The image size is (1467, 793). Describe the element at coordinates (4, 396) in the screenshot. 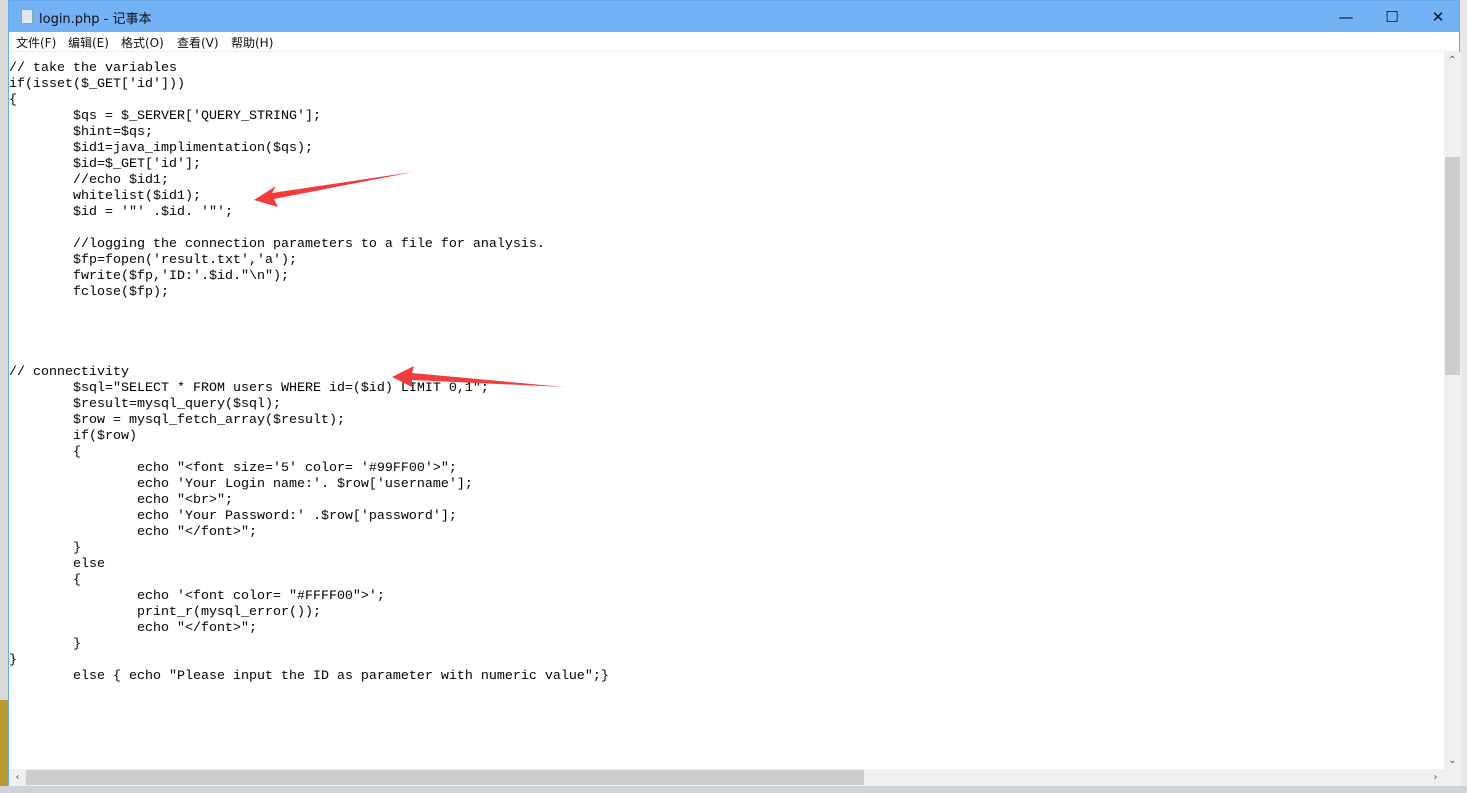

I see `desktop-background` at that location.